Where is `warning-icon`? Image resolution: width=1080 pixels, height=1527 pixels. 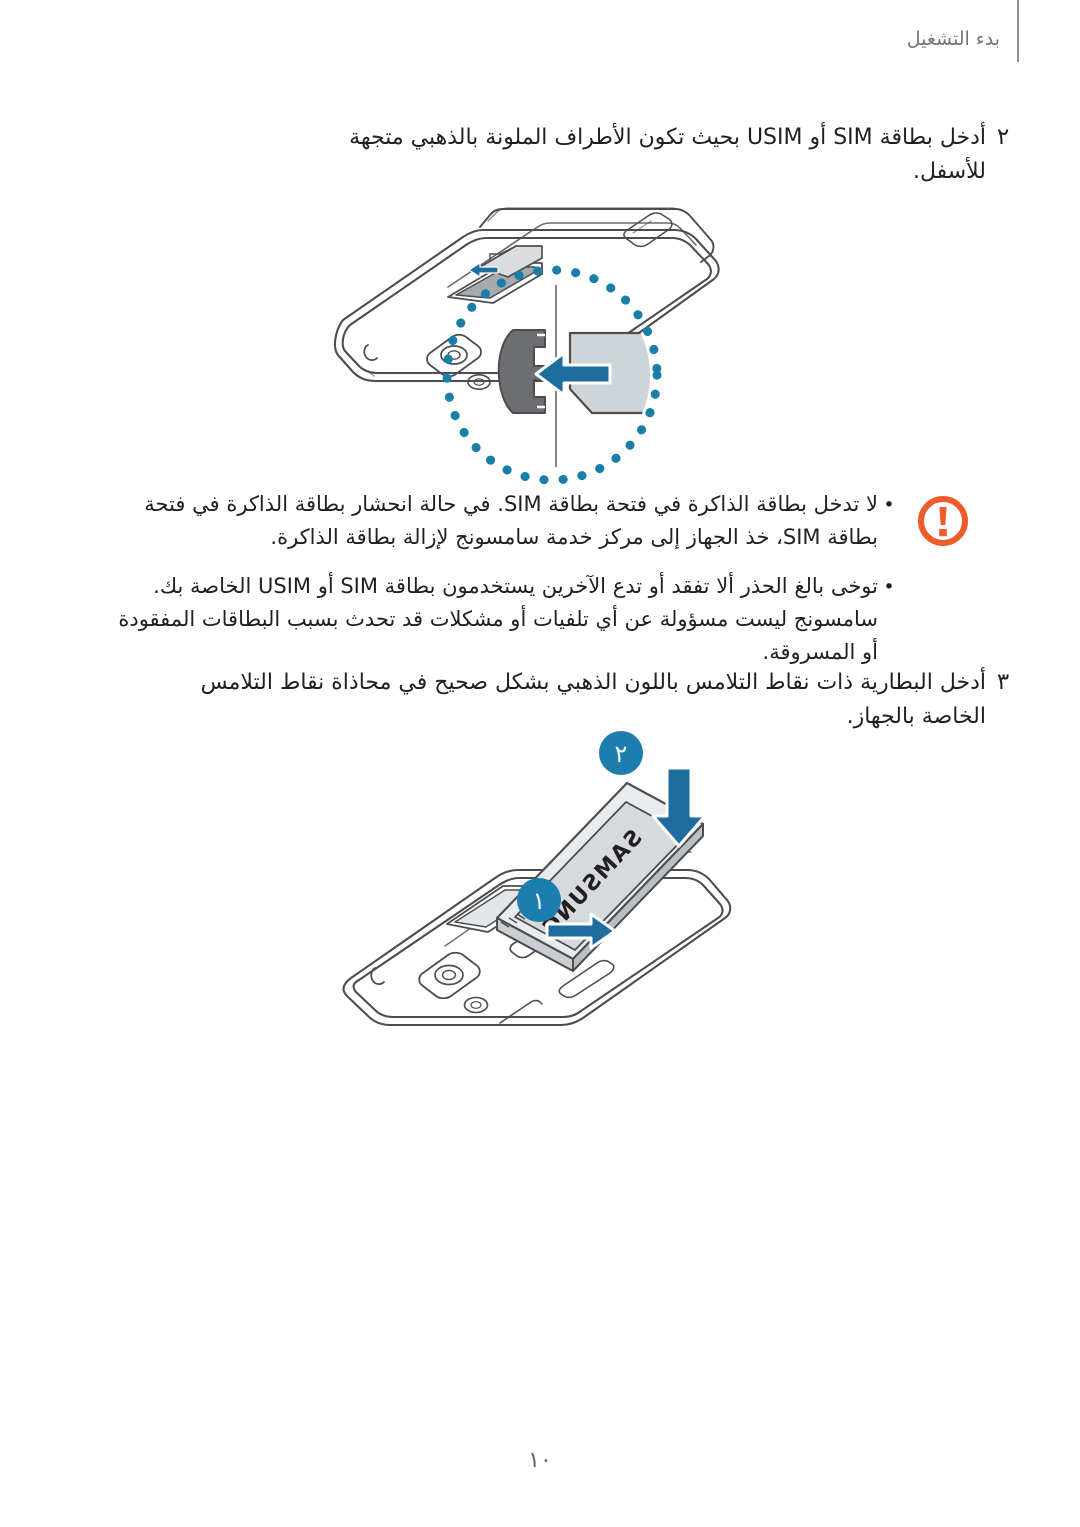 warning-icon is located at coordinates (943, 521).